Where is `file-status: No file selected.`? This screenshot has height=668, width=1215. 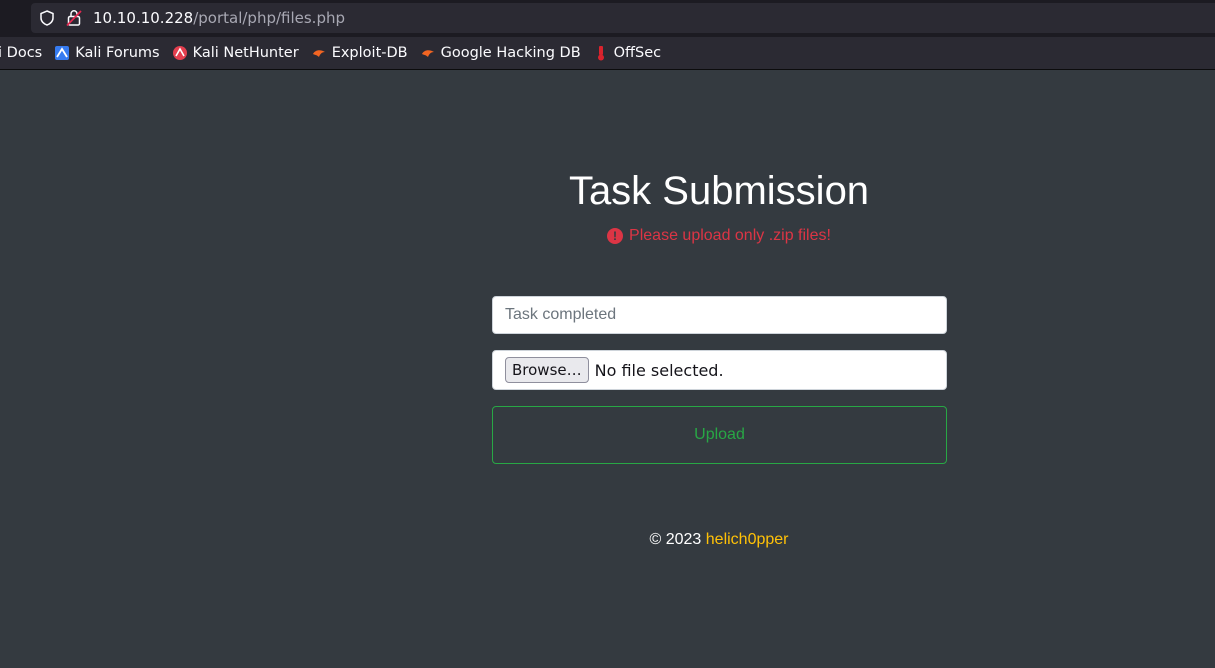
file-status: No file selected. is located at coordinates (659, 370).